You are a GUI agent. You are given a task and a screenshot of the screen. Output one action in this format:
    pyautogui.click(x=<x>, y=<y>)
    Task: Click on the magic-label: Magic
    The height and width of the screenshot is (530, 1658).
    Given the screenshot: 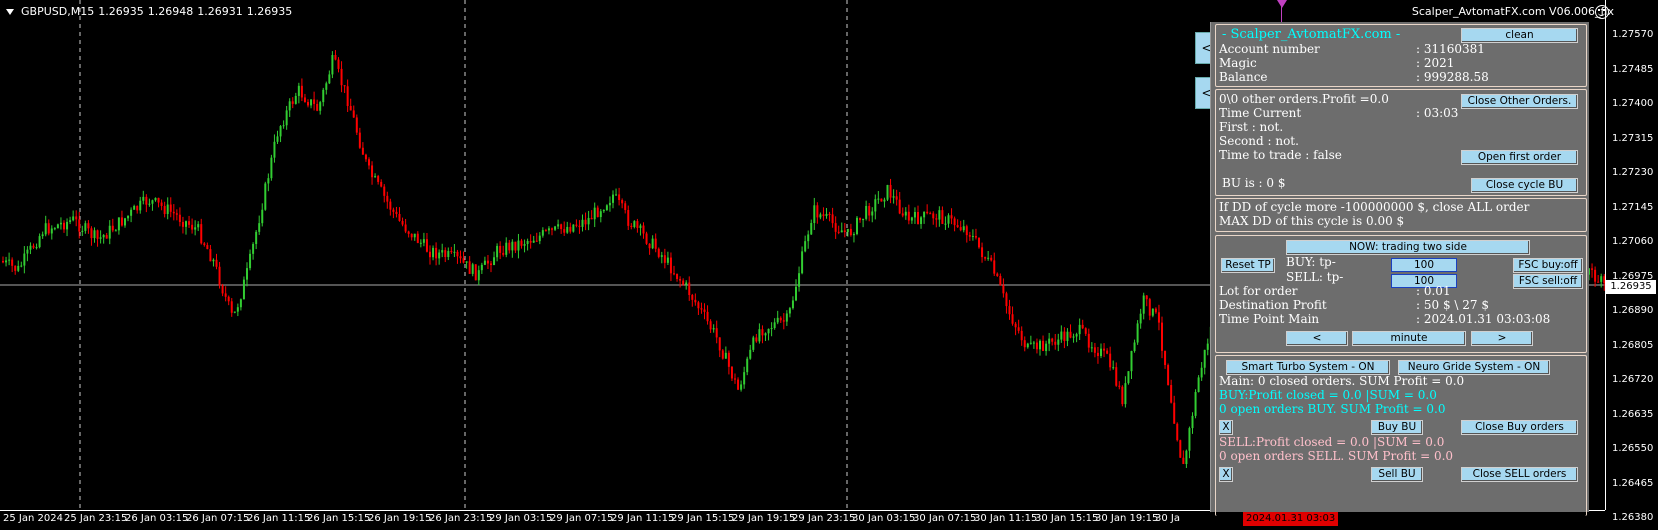 What is the action you would take?
    pyautogui.click(x=1238, y=63)
    